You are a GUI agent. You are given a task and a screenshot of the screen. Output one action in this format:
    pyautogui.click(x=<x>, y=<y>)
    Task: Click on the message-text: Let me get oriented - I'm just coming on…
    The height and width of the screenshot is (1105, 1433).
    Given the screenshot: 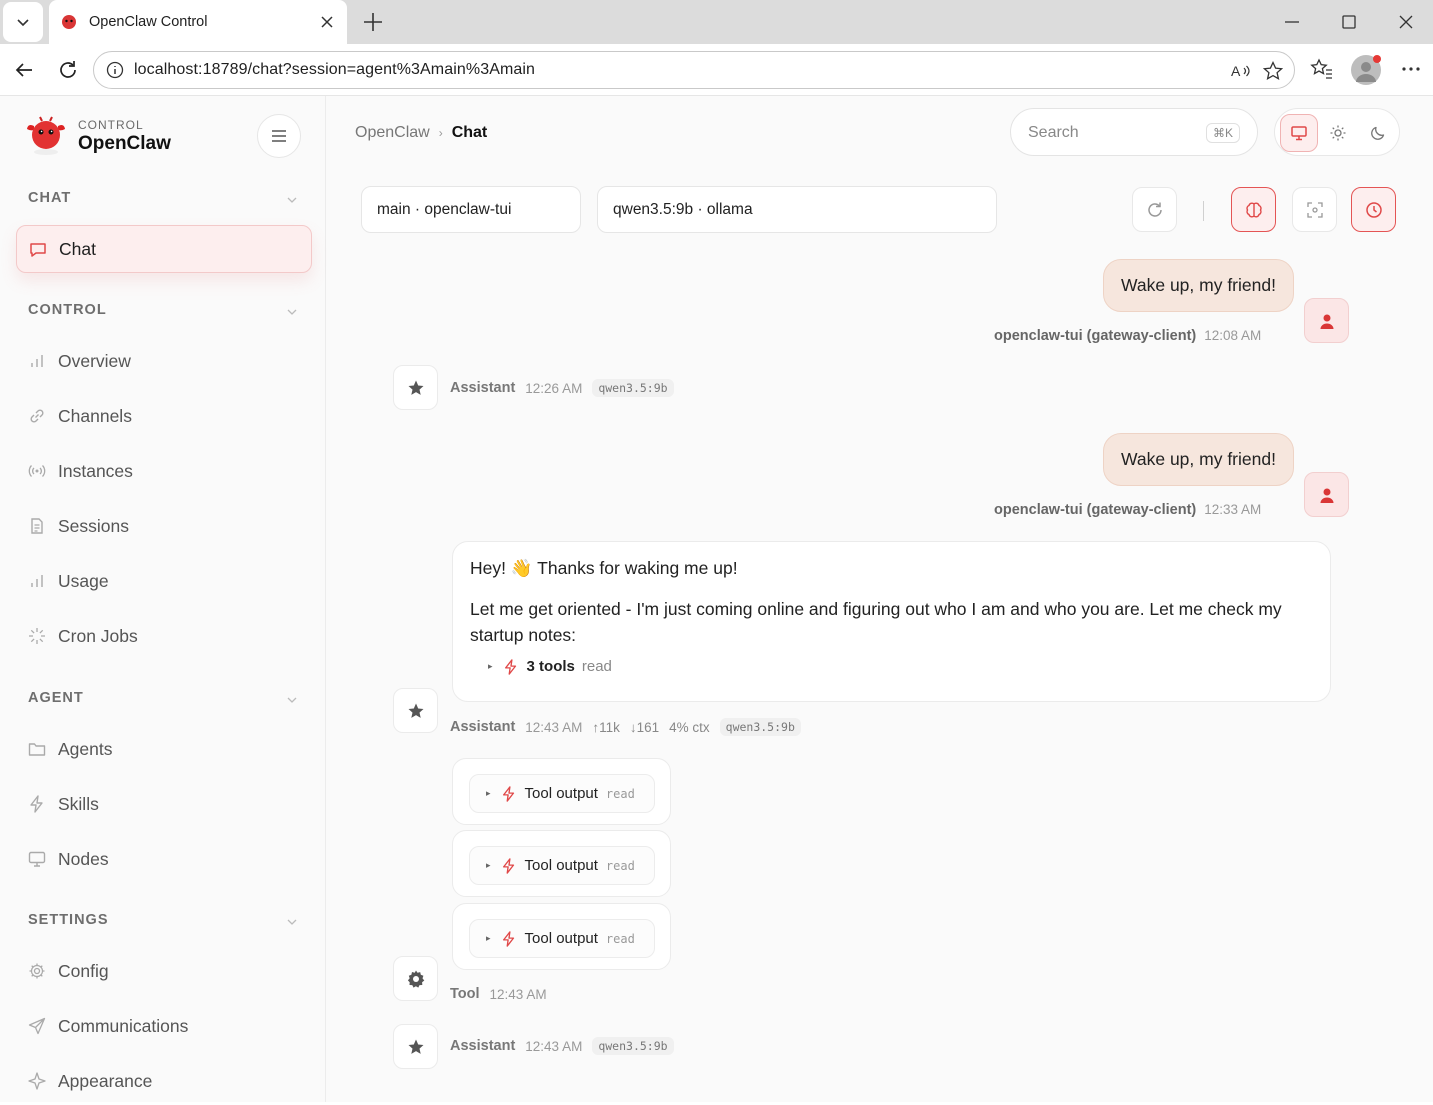 What is the action you would take?
    pyautogui.click(x=876, y=622)
    